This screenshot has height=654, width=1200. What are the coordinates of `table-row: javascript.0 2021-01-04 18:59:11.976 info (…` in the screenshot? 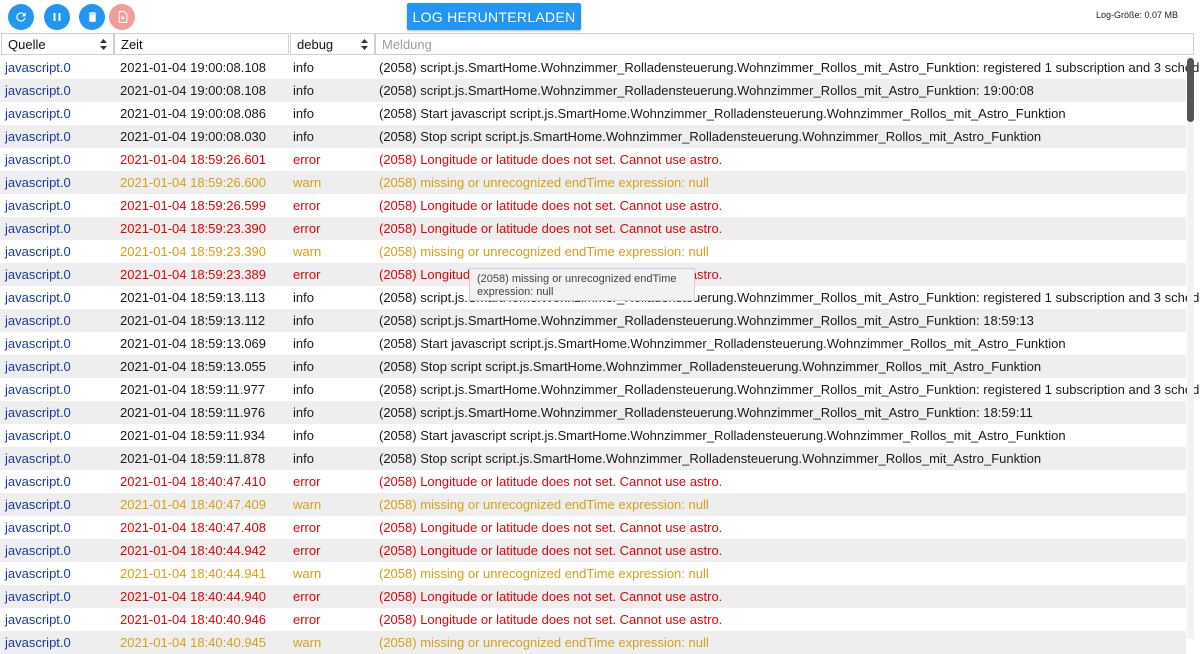 It's located at (593, 412).